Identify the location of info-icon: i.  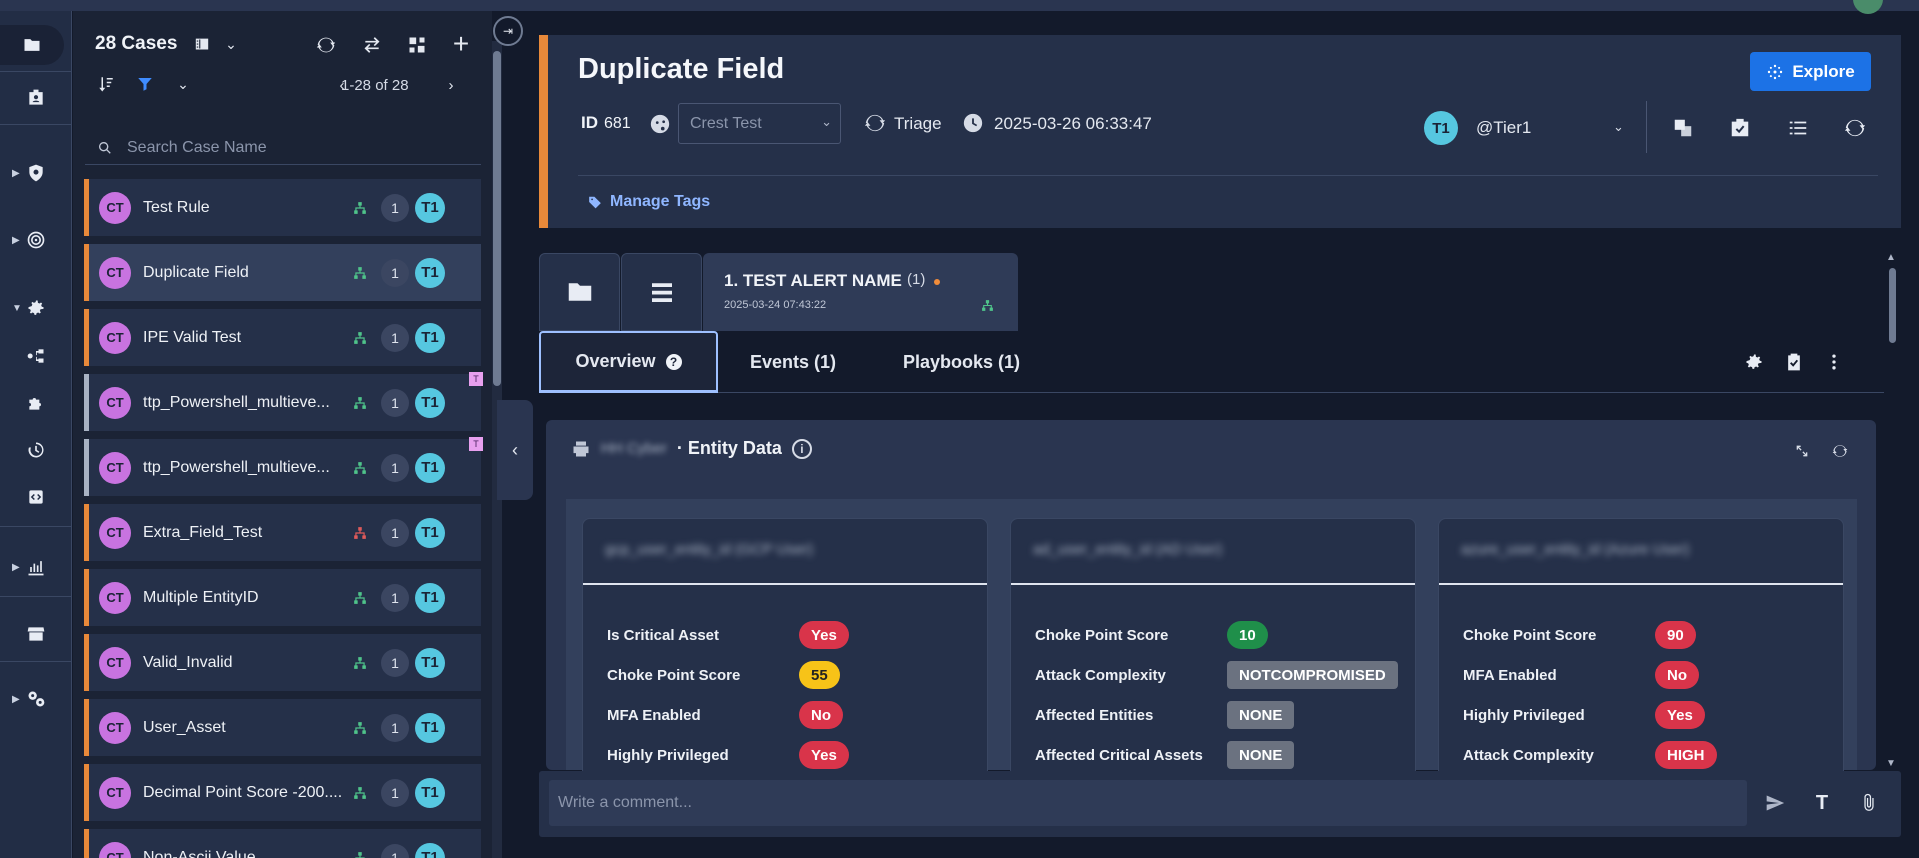
(801, 448).